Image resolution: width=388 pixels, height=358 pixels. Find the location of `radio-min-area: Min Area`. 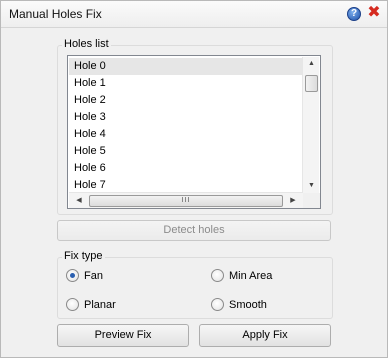

radio-min-area: Min Area is located at coordinates (241, 275).